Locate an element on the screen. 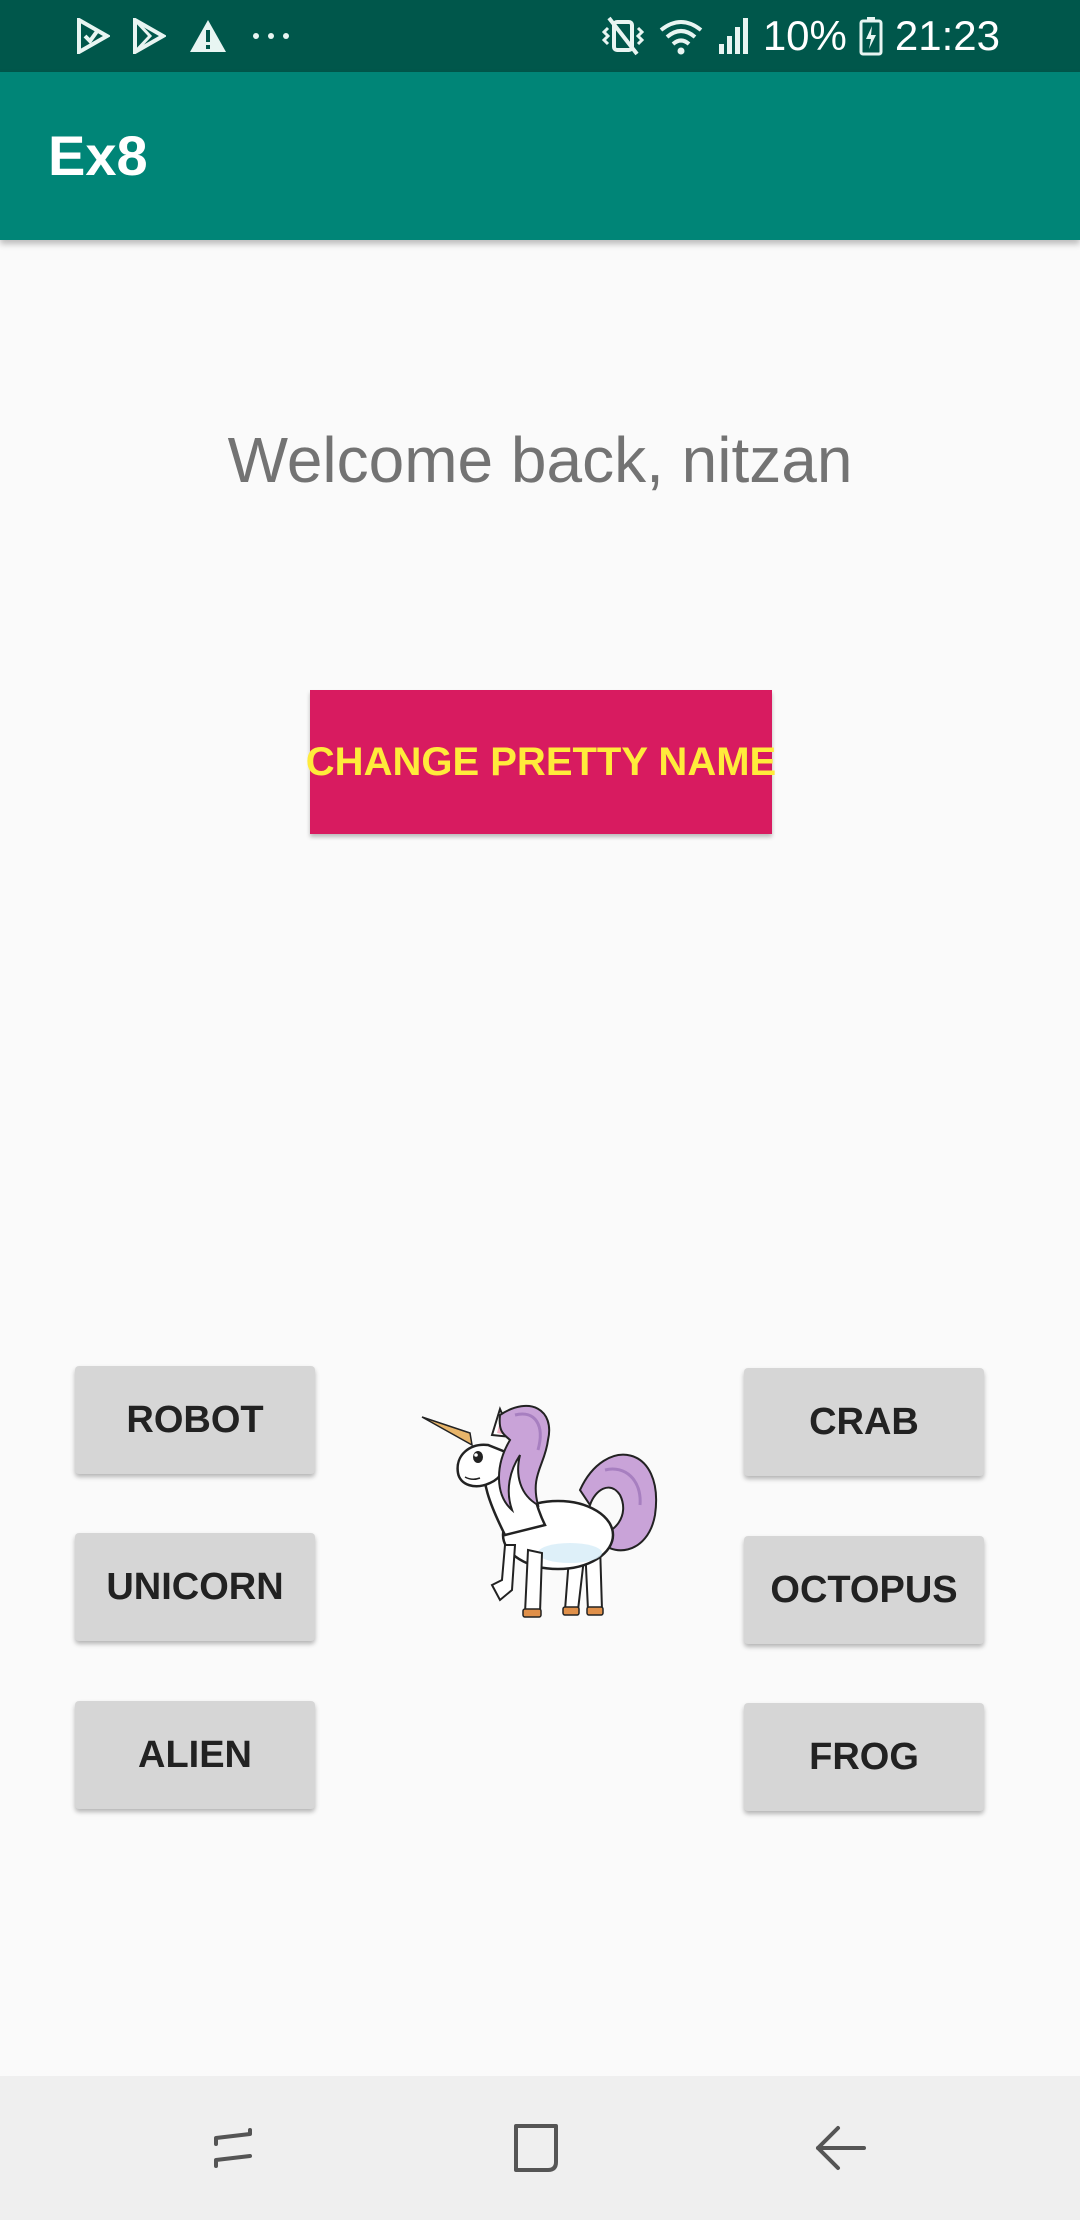  play-store-check-icon is located at coordinates (93, 36).